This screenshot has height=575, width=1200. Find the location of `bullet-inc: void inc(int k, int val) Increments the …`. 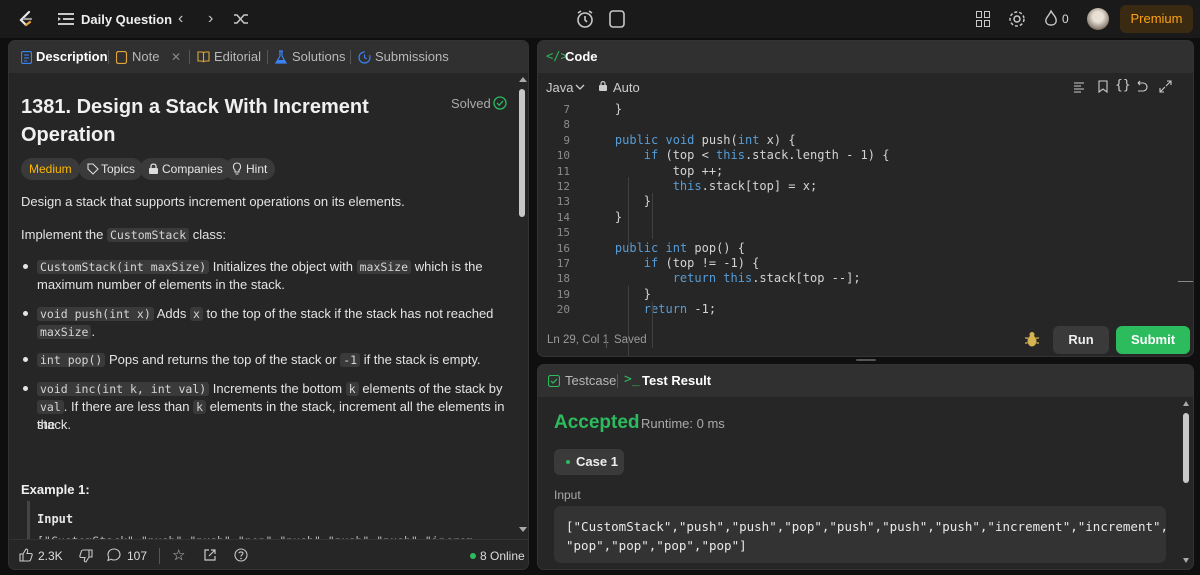

bullet-inc: void inc(int k, int val) Increments the … is located at coordinates (270, 389).